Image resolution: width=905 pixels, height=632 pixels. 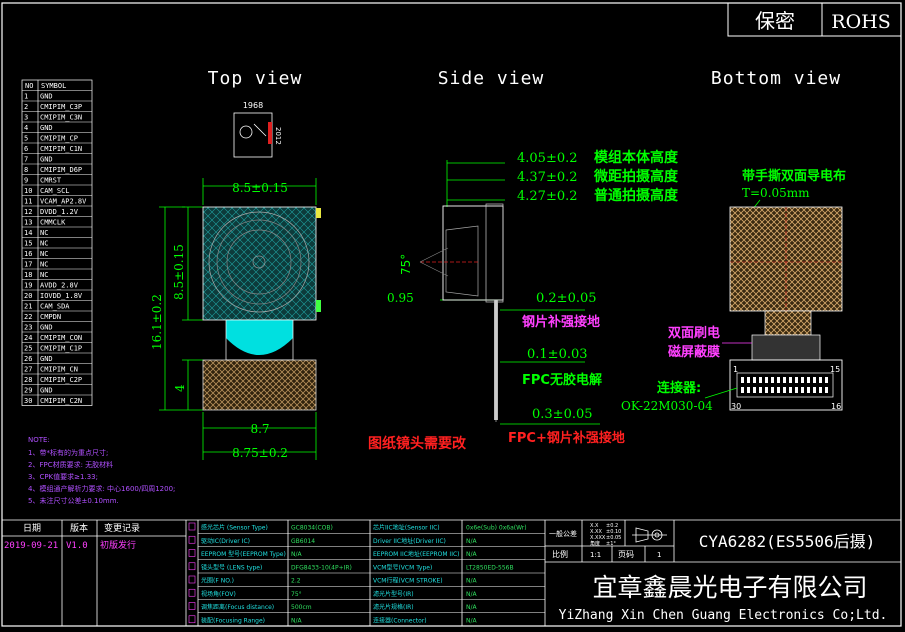 What do you see at coordinates (490, 567) in the screenshot?
I see `spec-value: LT2850ED-556B` at bounding box center [490, 567].